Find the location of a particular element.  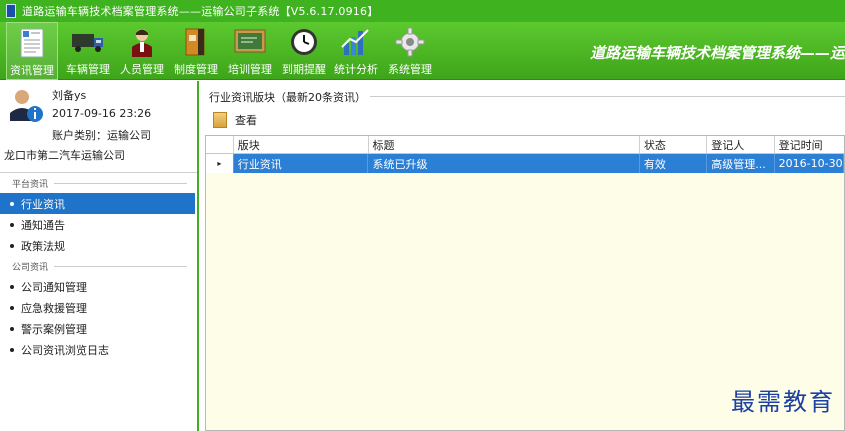

toolbar-expiry-reminder: 到期提醒 is located at coordinates (304, 51).